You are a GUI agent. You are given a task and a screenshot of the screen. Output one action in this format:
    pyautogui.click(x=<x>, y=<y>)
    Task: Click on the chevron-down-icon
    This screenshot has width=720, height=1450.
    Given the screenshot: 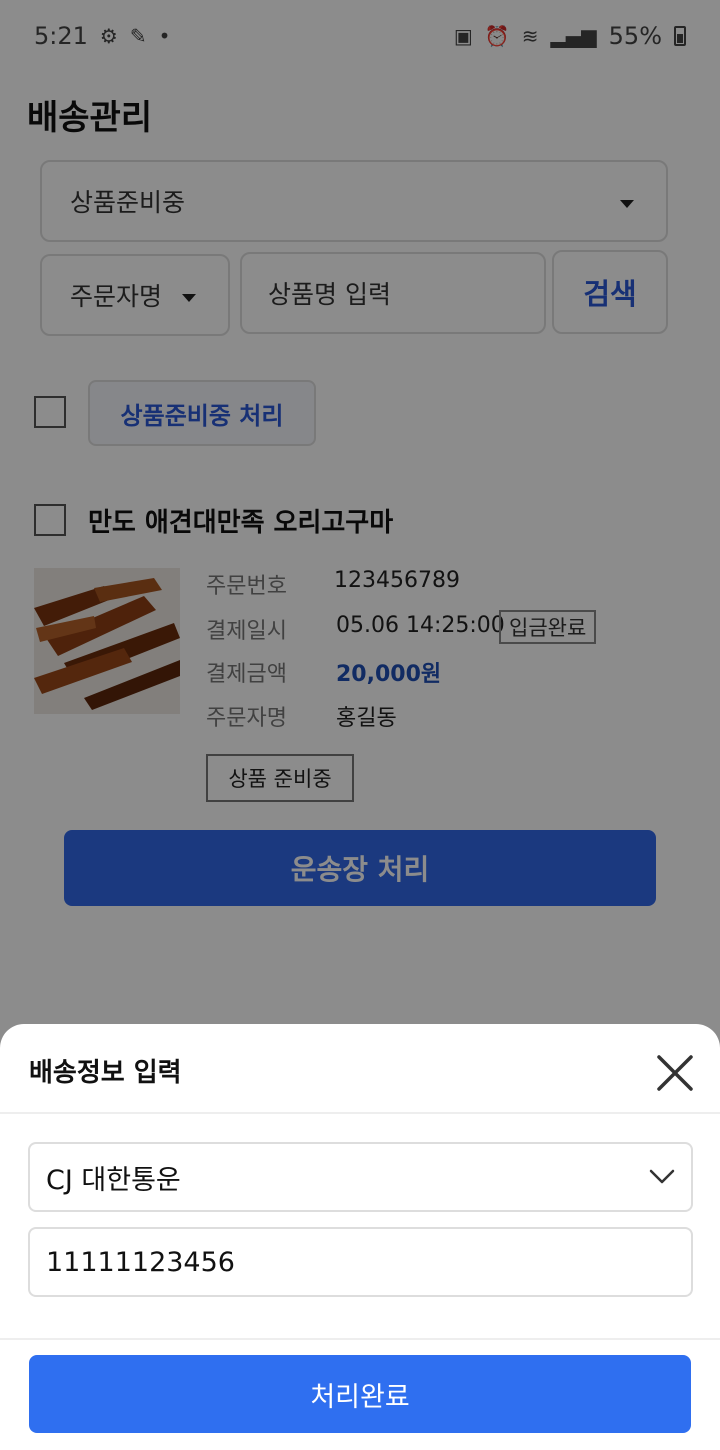 What is the action you would take?
    pyautogui.click(x=662, y=1176)
    